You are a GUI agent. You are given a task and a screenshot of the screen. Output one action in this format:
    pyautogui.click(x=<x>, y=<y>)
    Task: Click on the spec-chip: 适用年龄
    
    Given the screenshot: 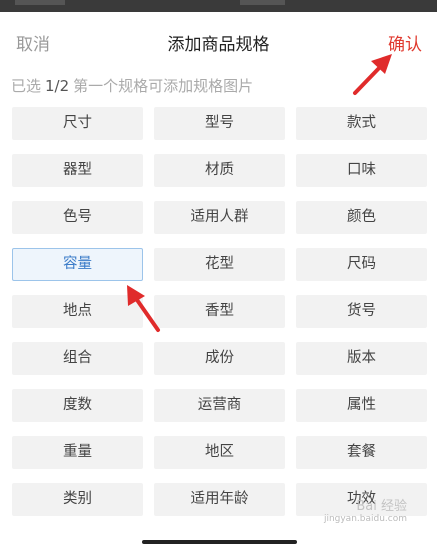 What is the action you would take?
    pyautogui.click(x=219, y=499)
    